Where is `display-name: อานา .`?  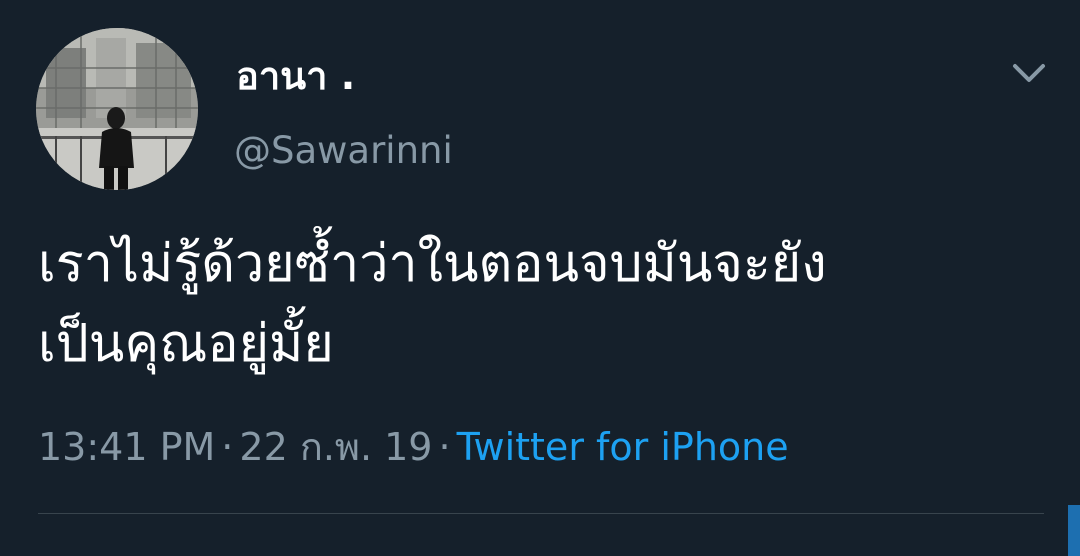 display-name: อานา . is located at coordinates (295, 76).